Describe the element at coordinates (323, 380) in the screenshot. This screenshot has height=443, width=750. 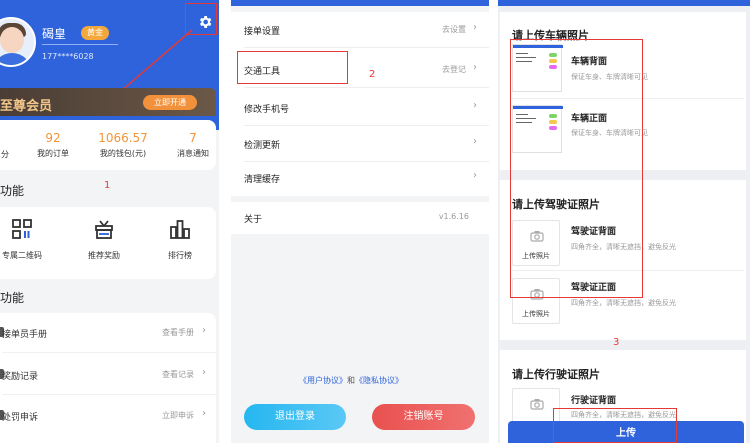
I see `user-agreement-link: 《用户协议》` at that location.